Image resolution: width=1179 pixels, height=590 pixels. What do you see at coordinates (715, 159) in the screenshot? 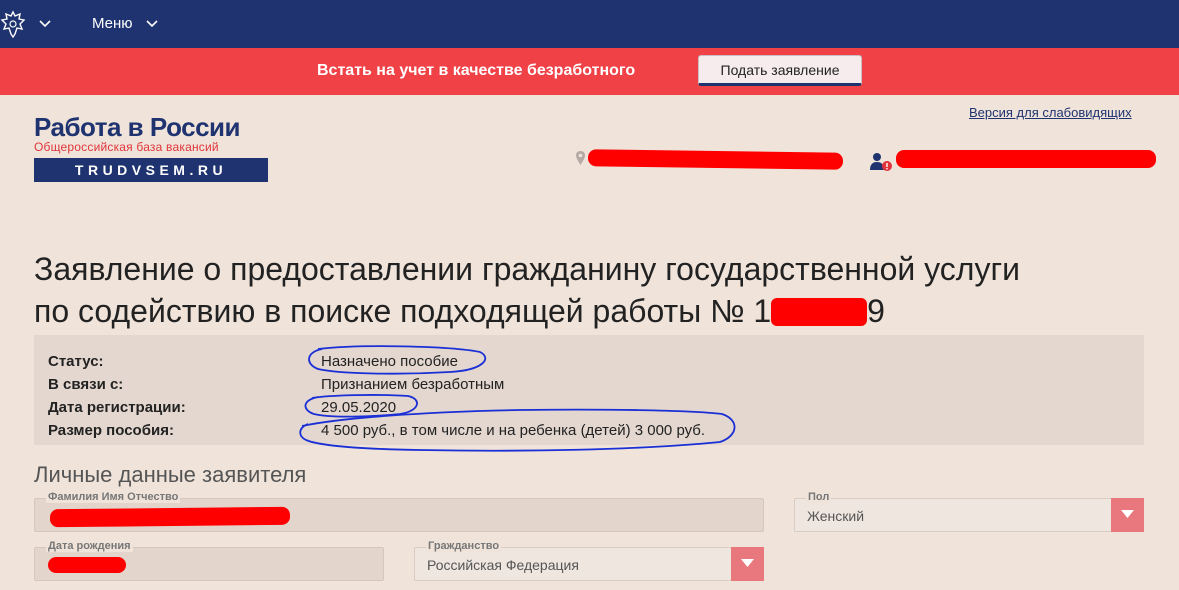
I see `location-redacted` at bounding box center [715, 159].